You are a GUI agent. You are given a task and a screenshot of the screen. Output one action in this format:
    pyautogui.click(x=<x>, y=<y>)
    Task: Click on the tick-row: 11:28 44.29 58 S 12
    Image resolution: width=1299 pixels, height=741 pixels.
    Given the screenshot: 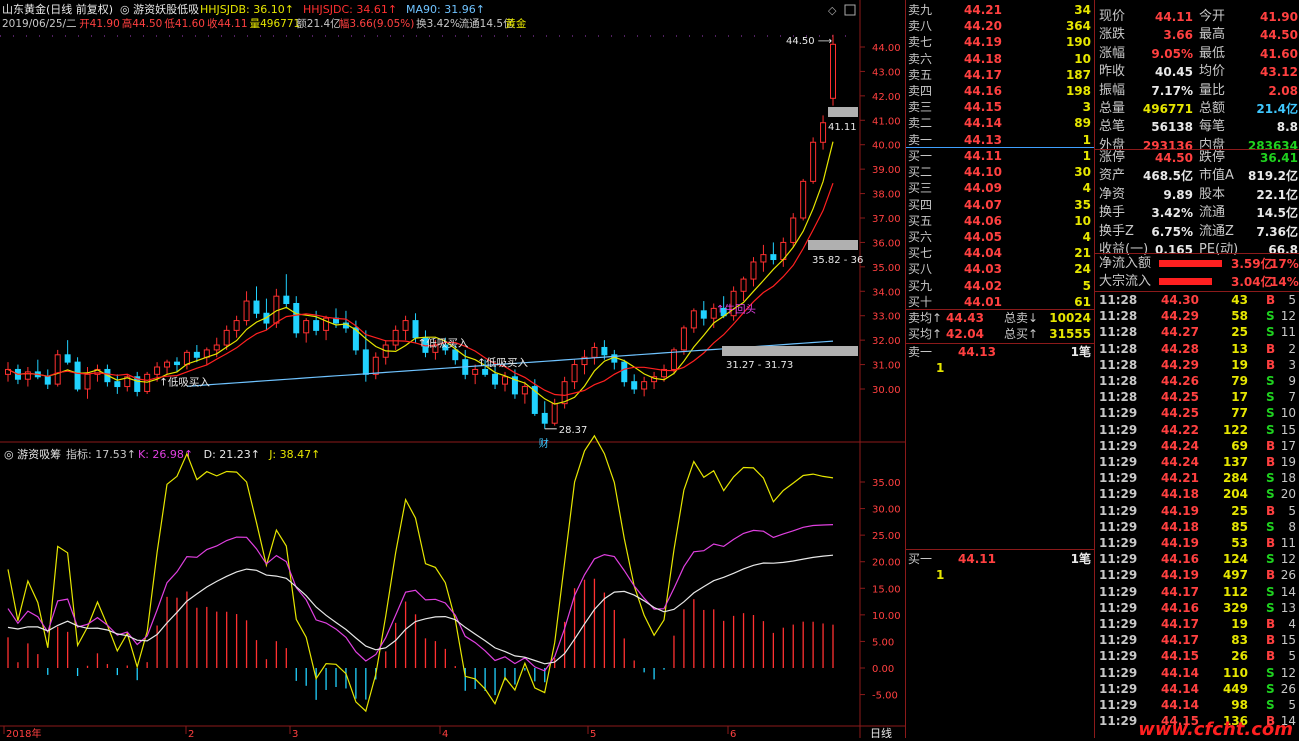 What is the action you would take?
    pyautogui.click(x=1197, y=316)
    